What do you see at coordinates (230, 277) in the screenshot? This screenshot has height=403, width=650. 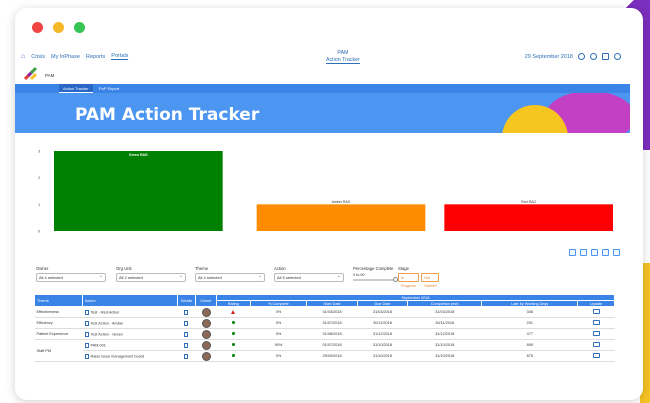 I see `theme-filter-select: All 4 selected` at bounding box center [230, 277].